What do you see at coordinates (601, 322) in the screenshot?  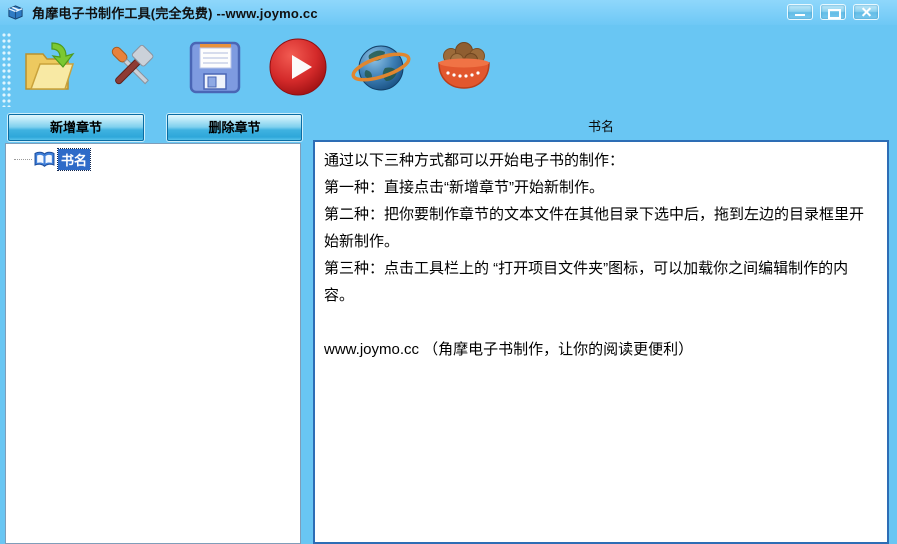 I see `content-line` at bounding box center [601, 322].